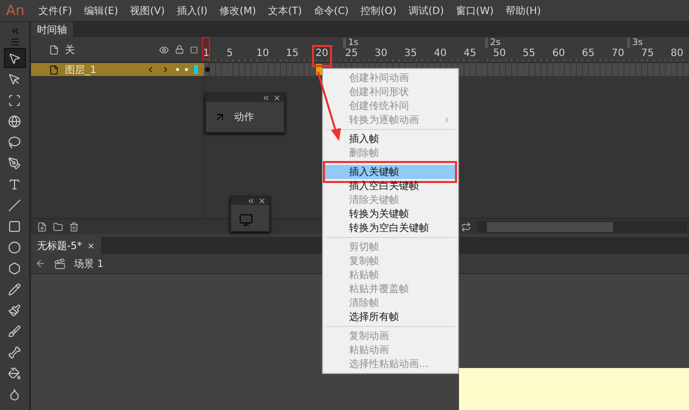 The image size is (689, 410). Describe the element at coordinates (529, 53) in the screenshot. I see `frame-number: 55` at that location.